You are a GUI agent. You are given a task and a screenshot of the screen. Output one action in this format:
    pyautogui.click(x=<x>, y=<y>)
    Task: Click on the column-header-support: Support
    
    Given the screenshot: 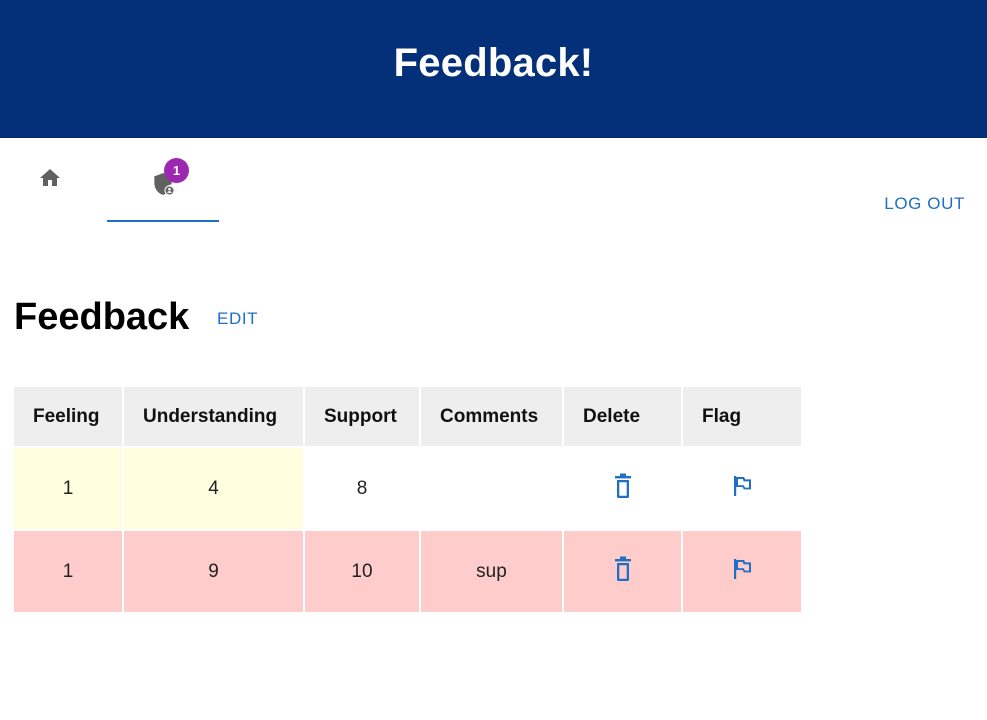 What is the action you would take?
    pyautogui.click(x=362, y=417)
    